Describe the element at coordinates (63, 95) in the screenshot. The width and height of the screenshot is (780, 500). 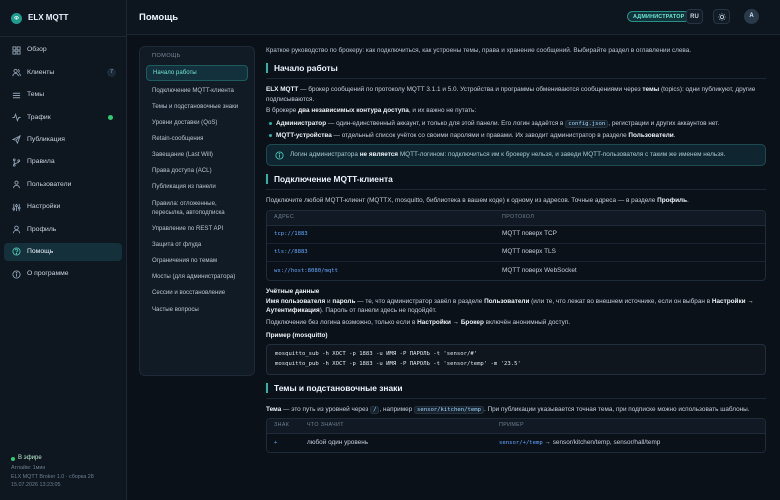
I see `sidebar-item-topics: Темы` at that location.